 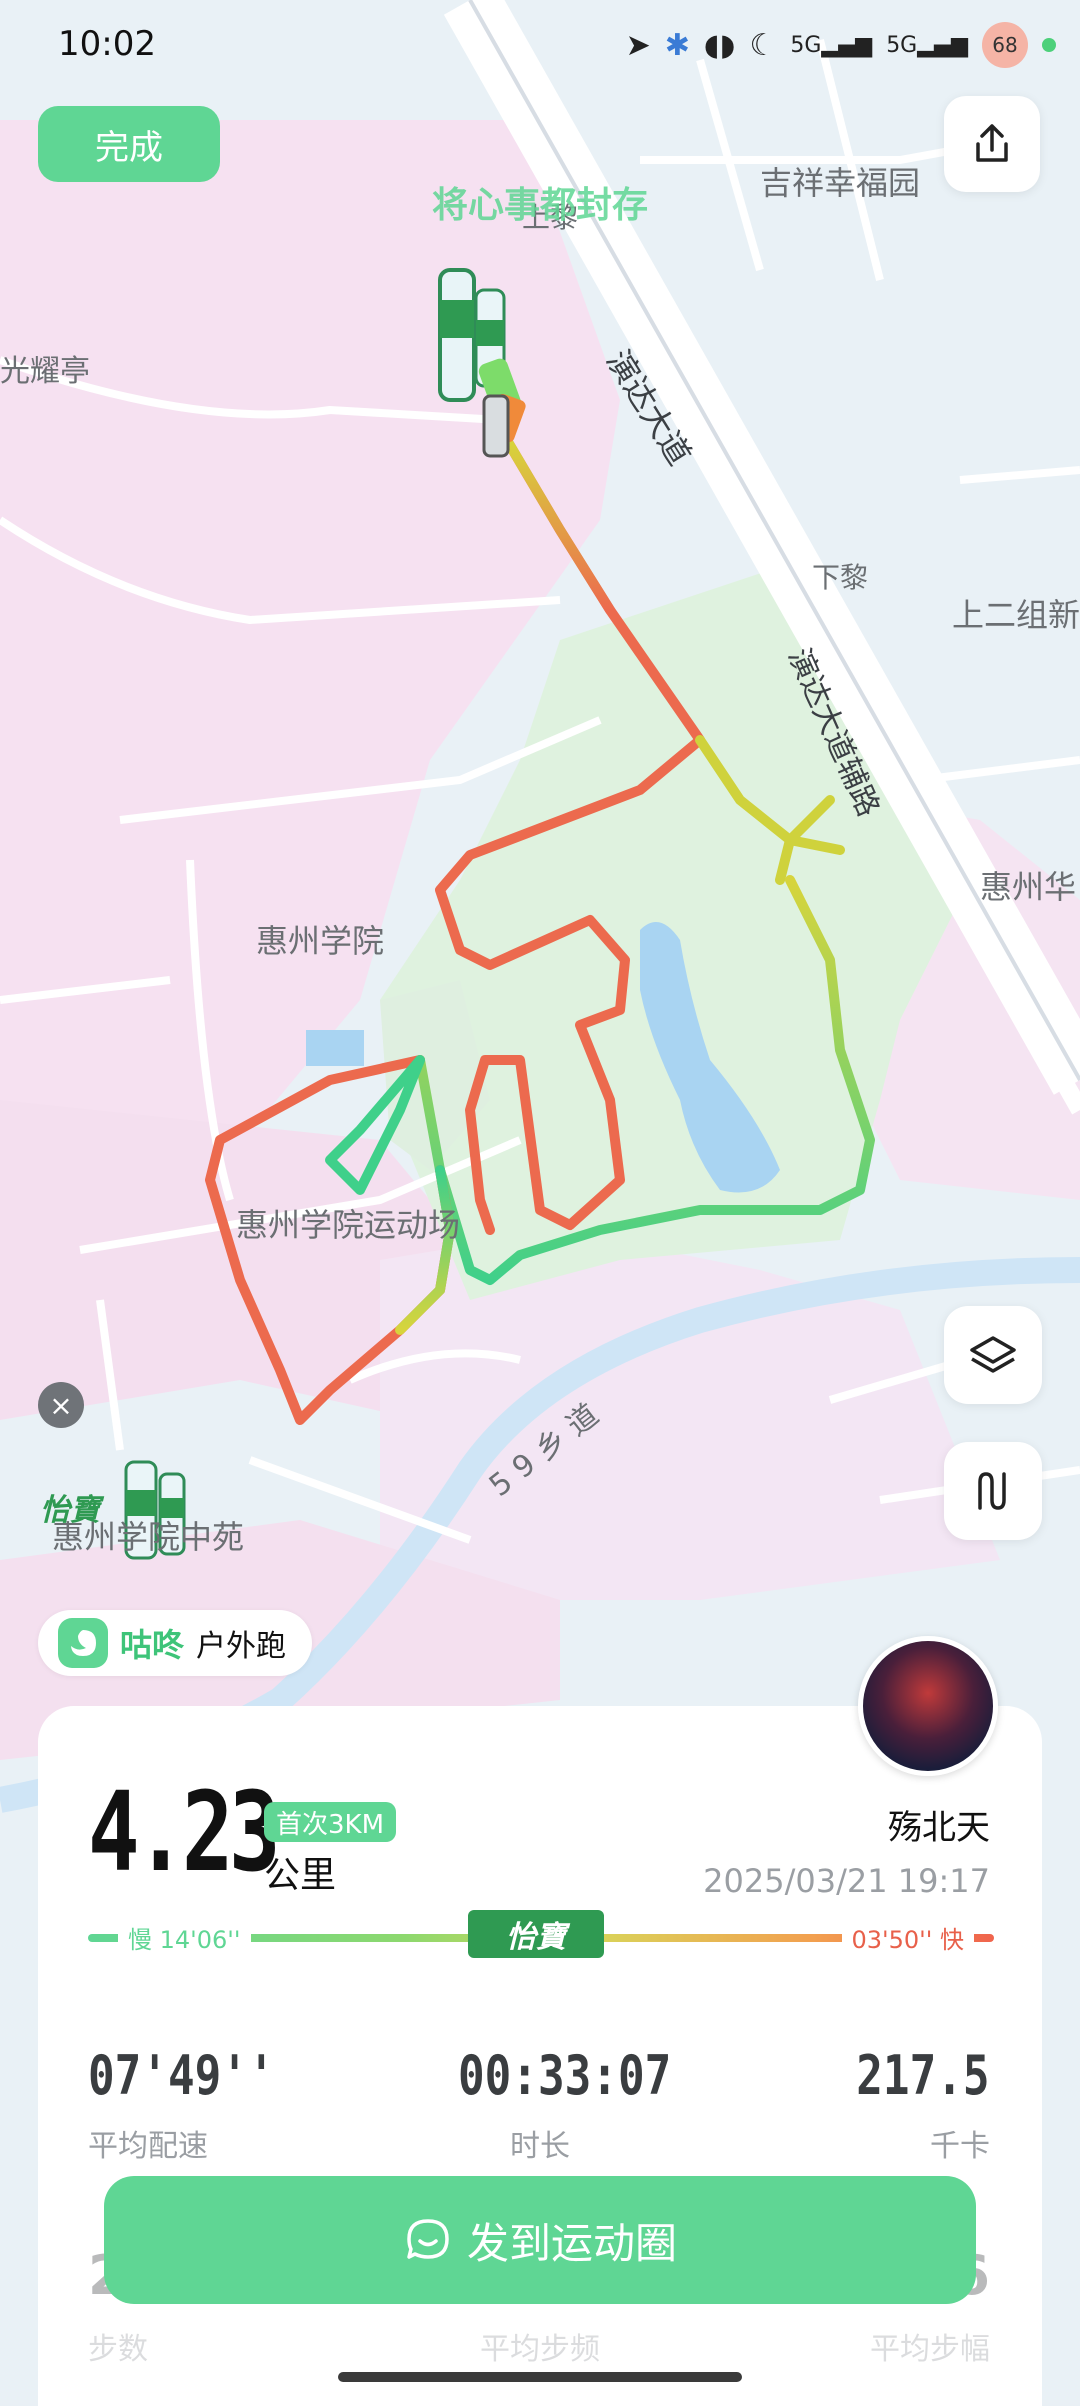 I want to click on status-time: 10:02, so click(x=107, y=44).